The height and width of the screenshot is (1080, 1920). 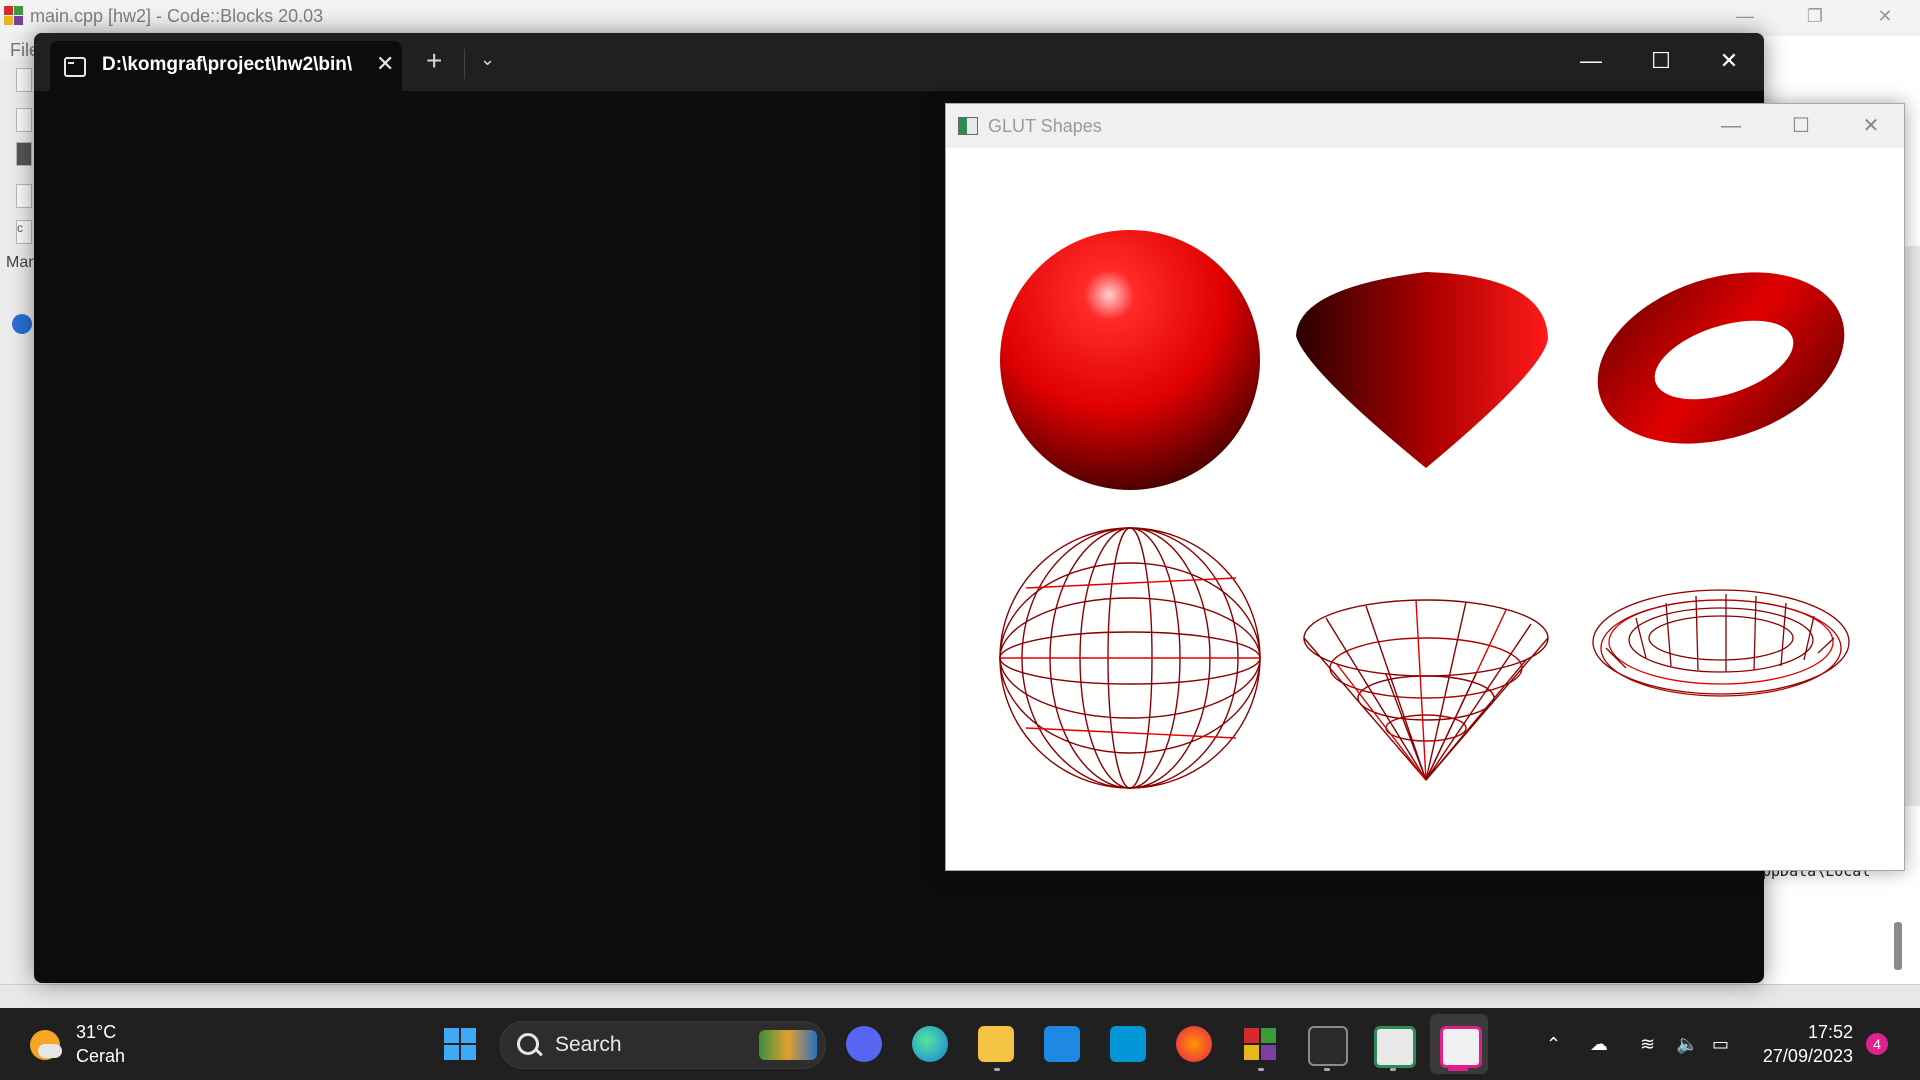 What do you see at coordinates (96, 1032) in the screenshot?
I see `weather-temp: 31°C` at bounding box center [96, 1032].